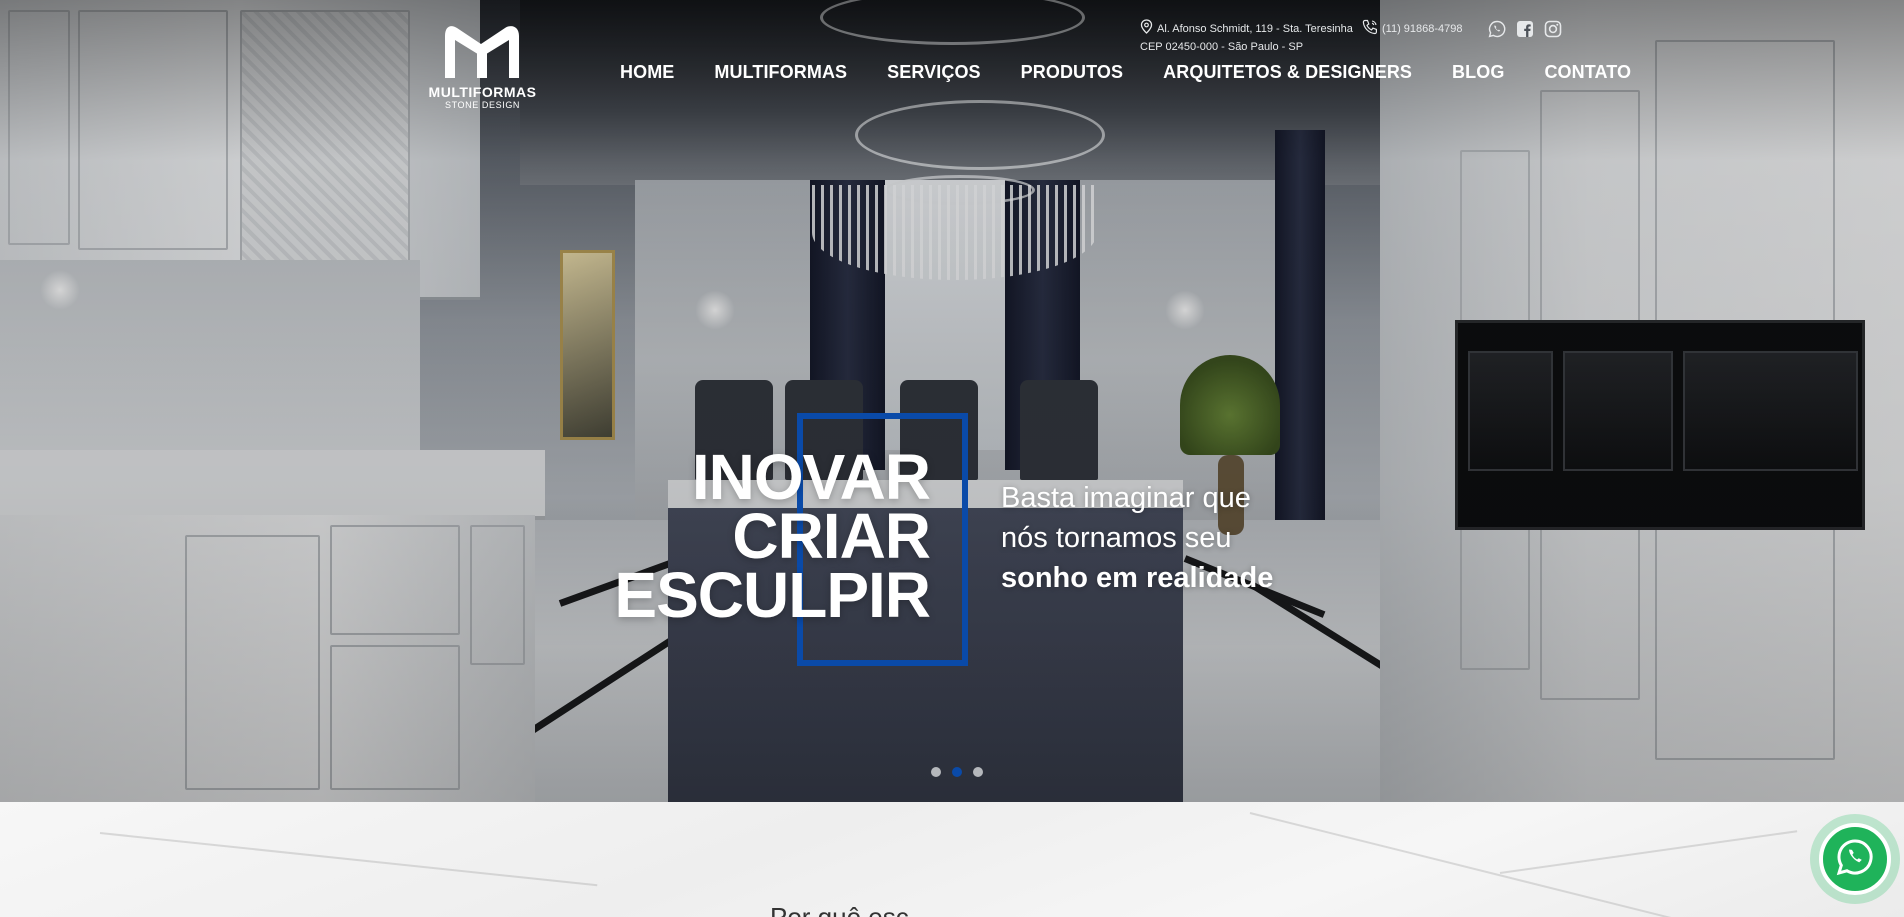 The width and height of the screenshot is (1904, 917). I want to click on whatsapp-float-button, so click(1855, 859).